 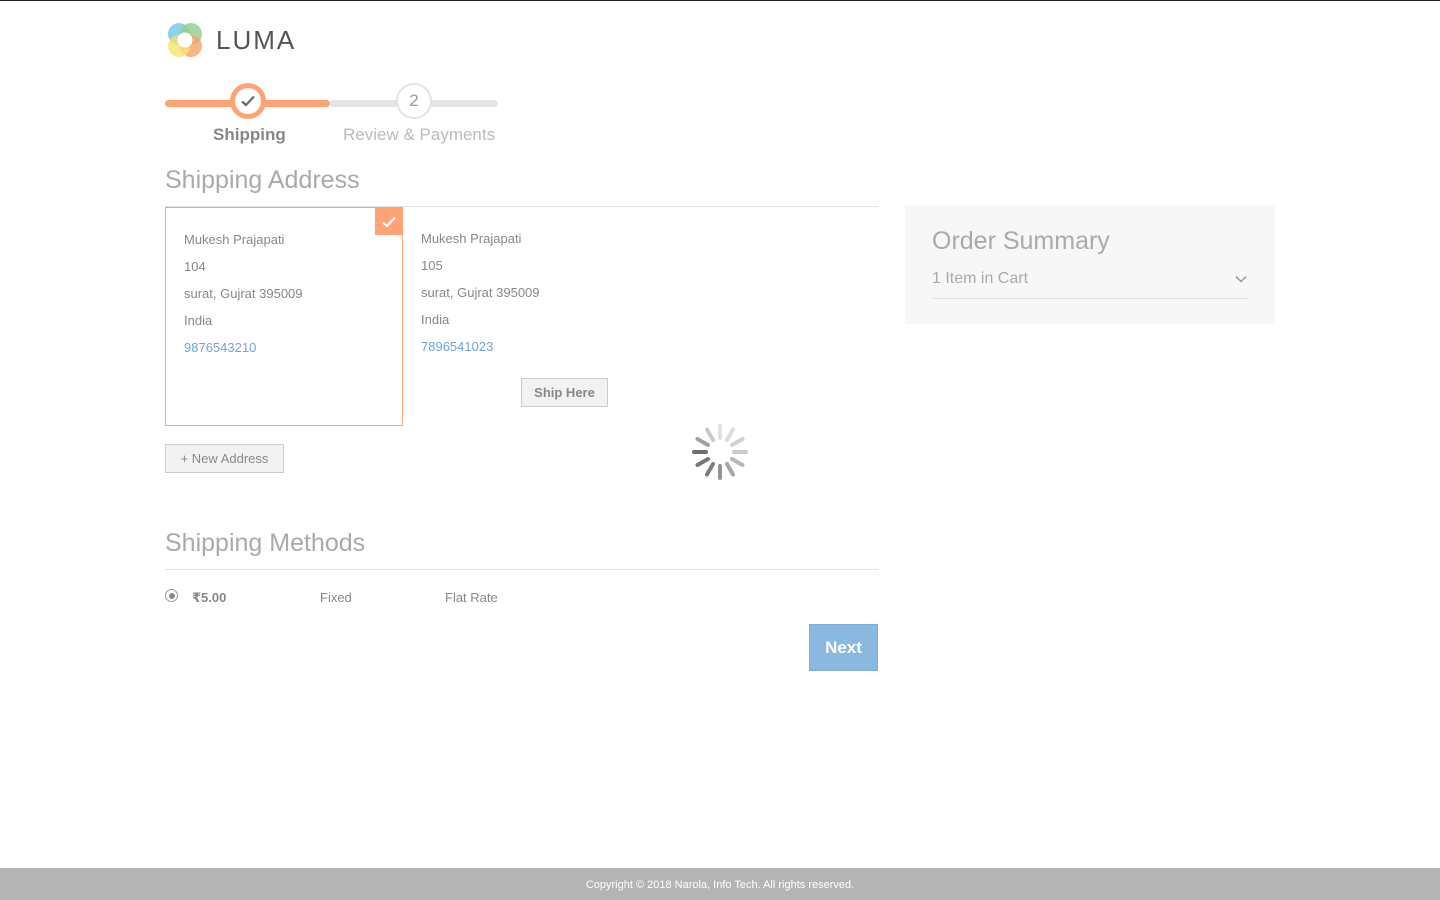 What do you see at coordinates (980, 278) in the screenshot?
I see `items-in-cart-label: 1 Item in Cart` at bounding box center [980, 278].